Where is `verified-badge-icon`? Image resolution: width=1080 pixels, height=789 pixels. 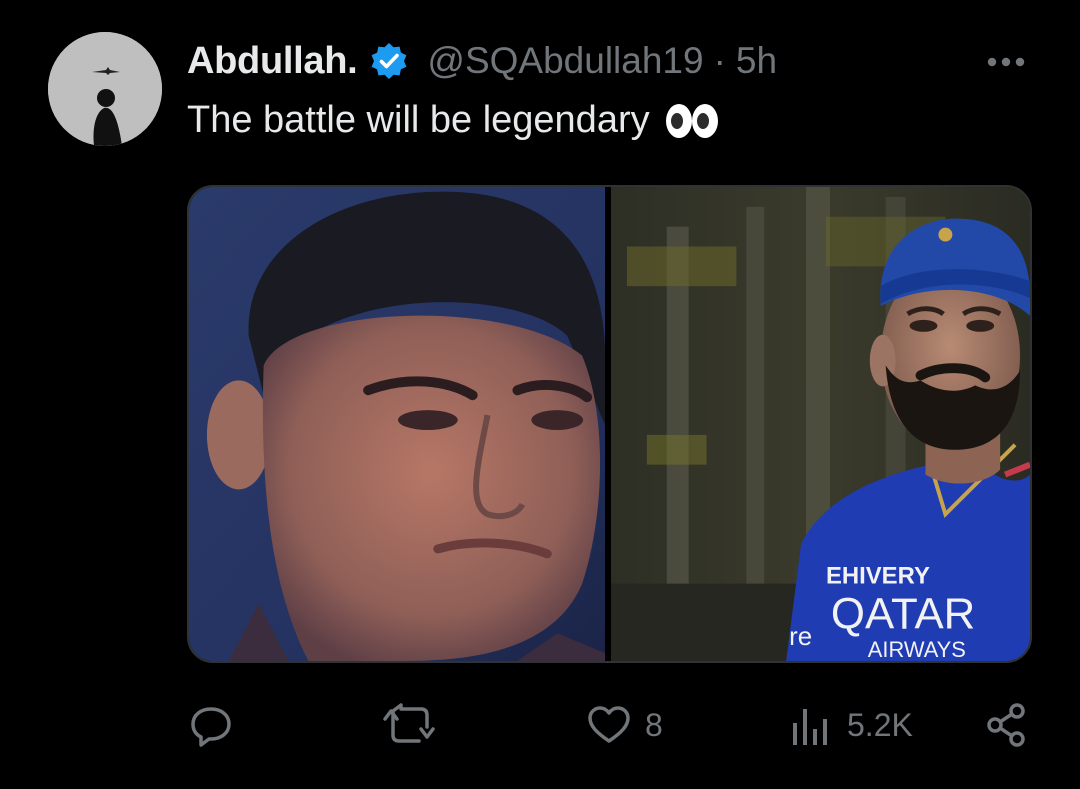 verified-badge-icon is located at coordinates (389, 61).